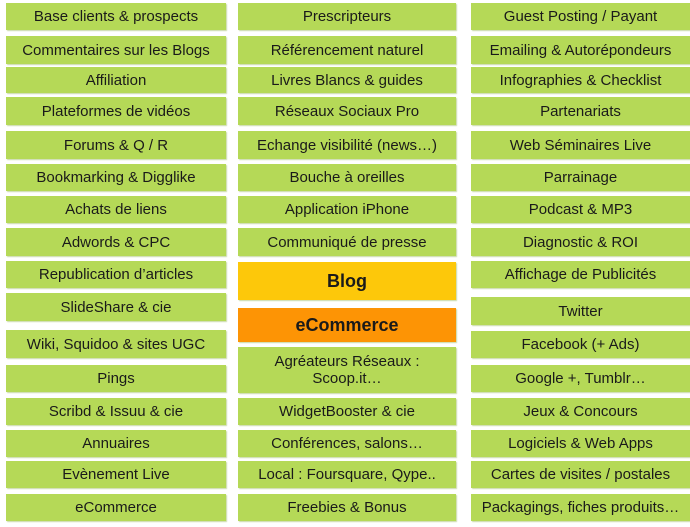 This screenshot has height=527, width=690. What do you see at coordinates (116, 16) in the screenshot?
I see `left-tile: Base clients & prospects` at bounding box center [116, 16].